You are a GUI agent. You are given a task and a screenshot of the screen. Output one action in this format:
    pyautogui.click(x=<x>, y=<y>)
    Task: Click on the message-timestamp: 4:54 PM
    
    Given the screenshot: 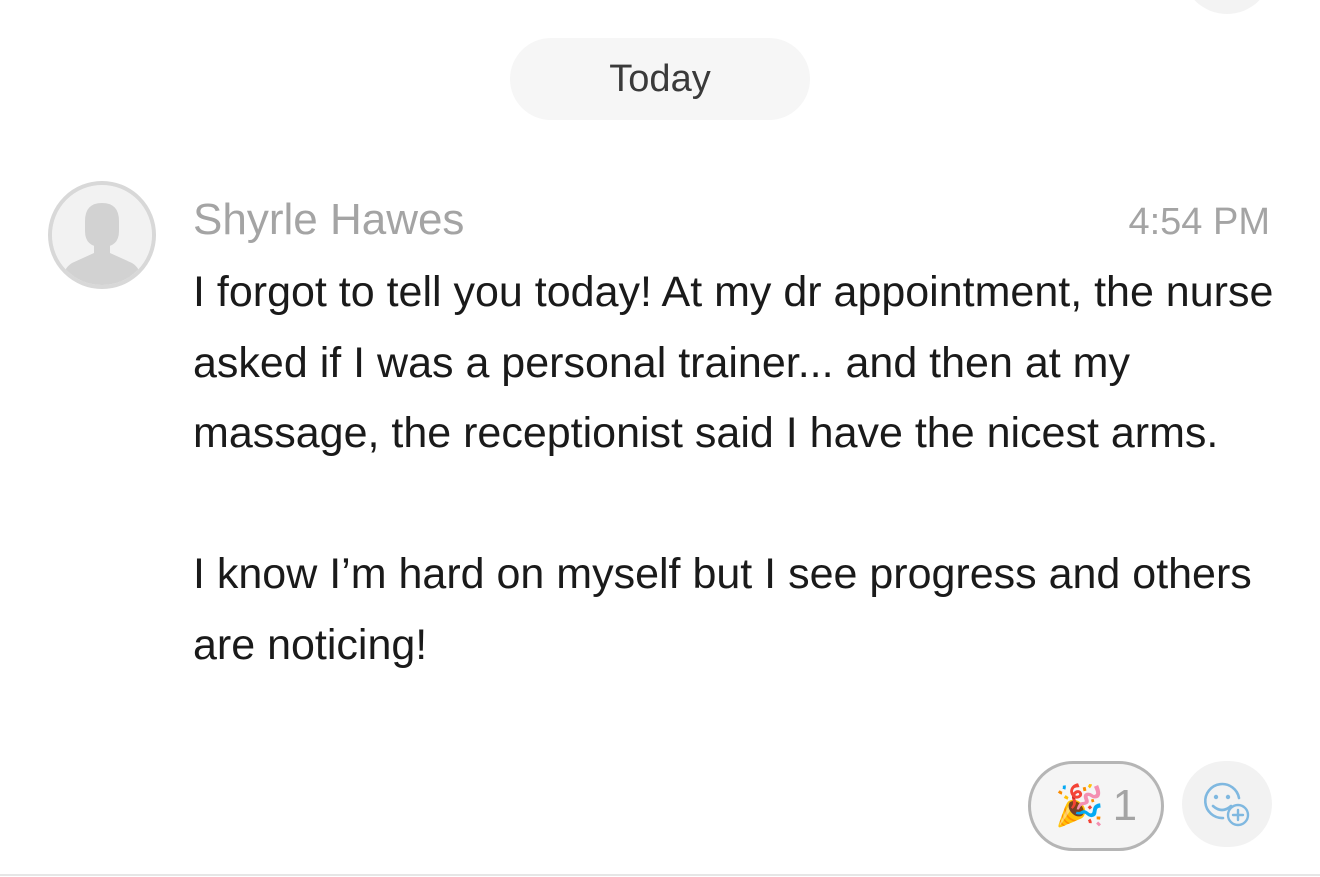 What is the action you would take?
    pyautogui.click(x=1199, y=222)
    